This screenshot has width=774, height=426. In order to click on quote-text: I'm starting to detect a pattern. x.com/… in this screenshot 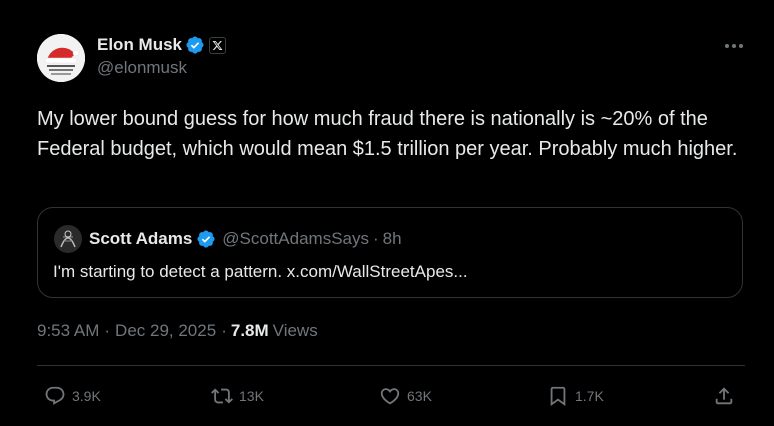, I will do `click(260, 271)`.